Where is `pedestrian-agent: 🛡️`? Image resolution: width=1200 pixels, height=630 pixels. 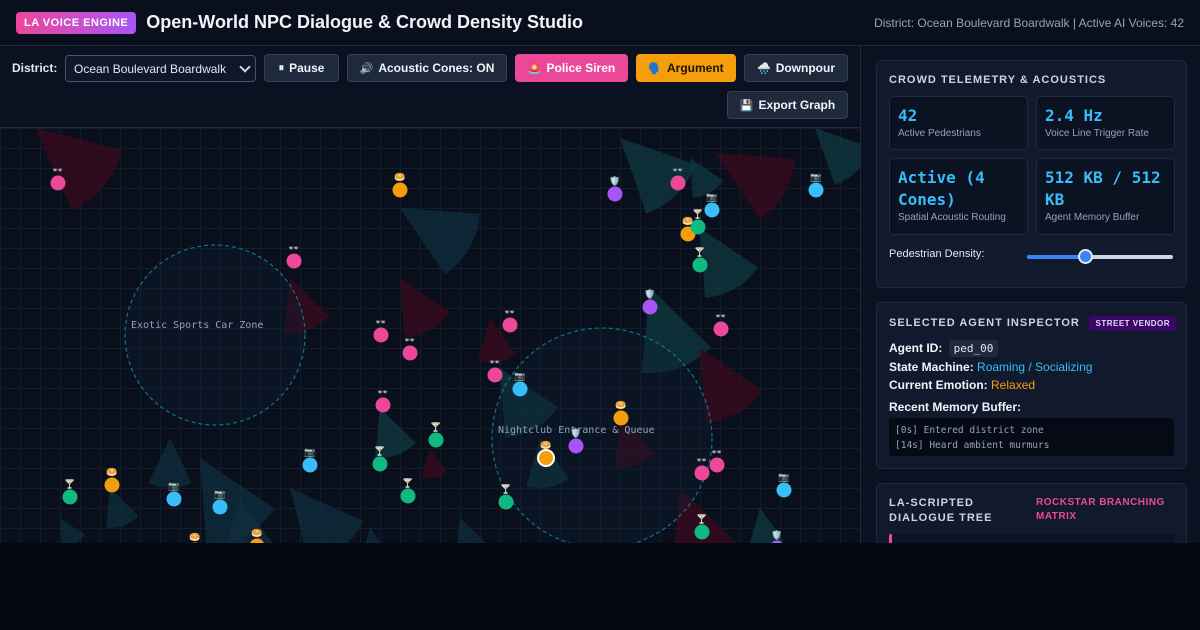
pedestrian-agent: 🛡️ is located at coordinates (615, 188).